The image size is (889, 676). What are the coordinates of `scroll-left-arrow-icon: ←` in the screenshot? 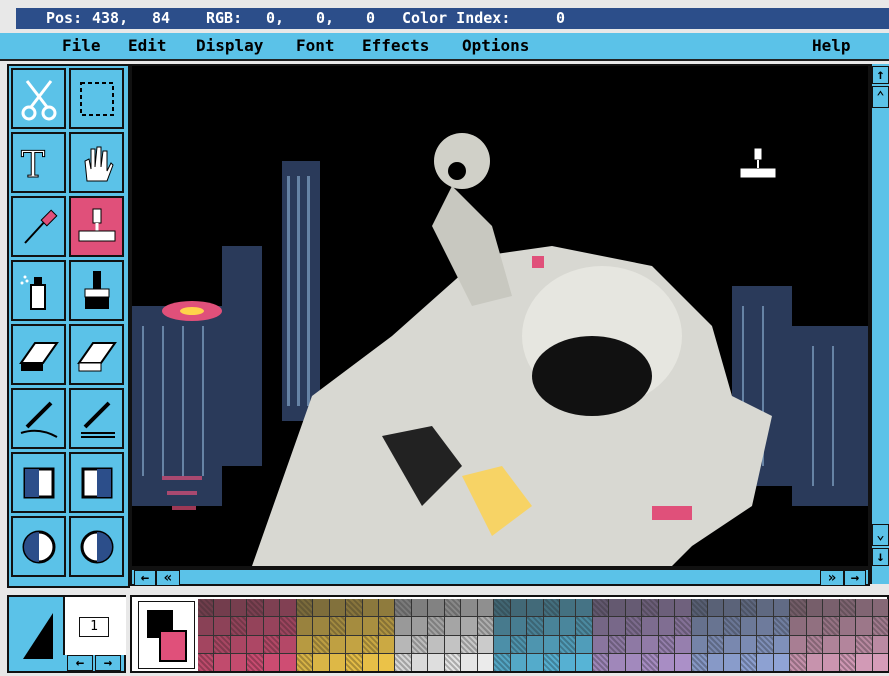 It's located at (145, 578).